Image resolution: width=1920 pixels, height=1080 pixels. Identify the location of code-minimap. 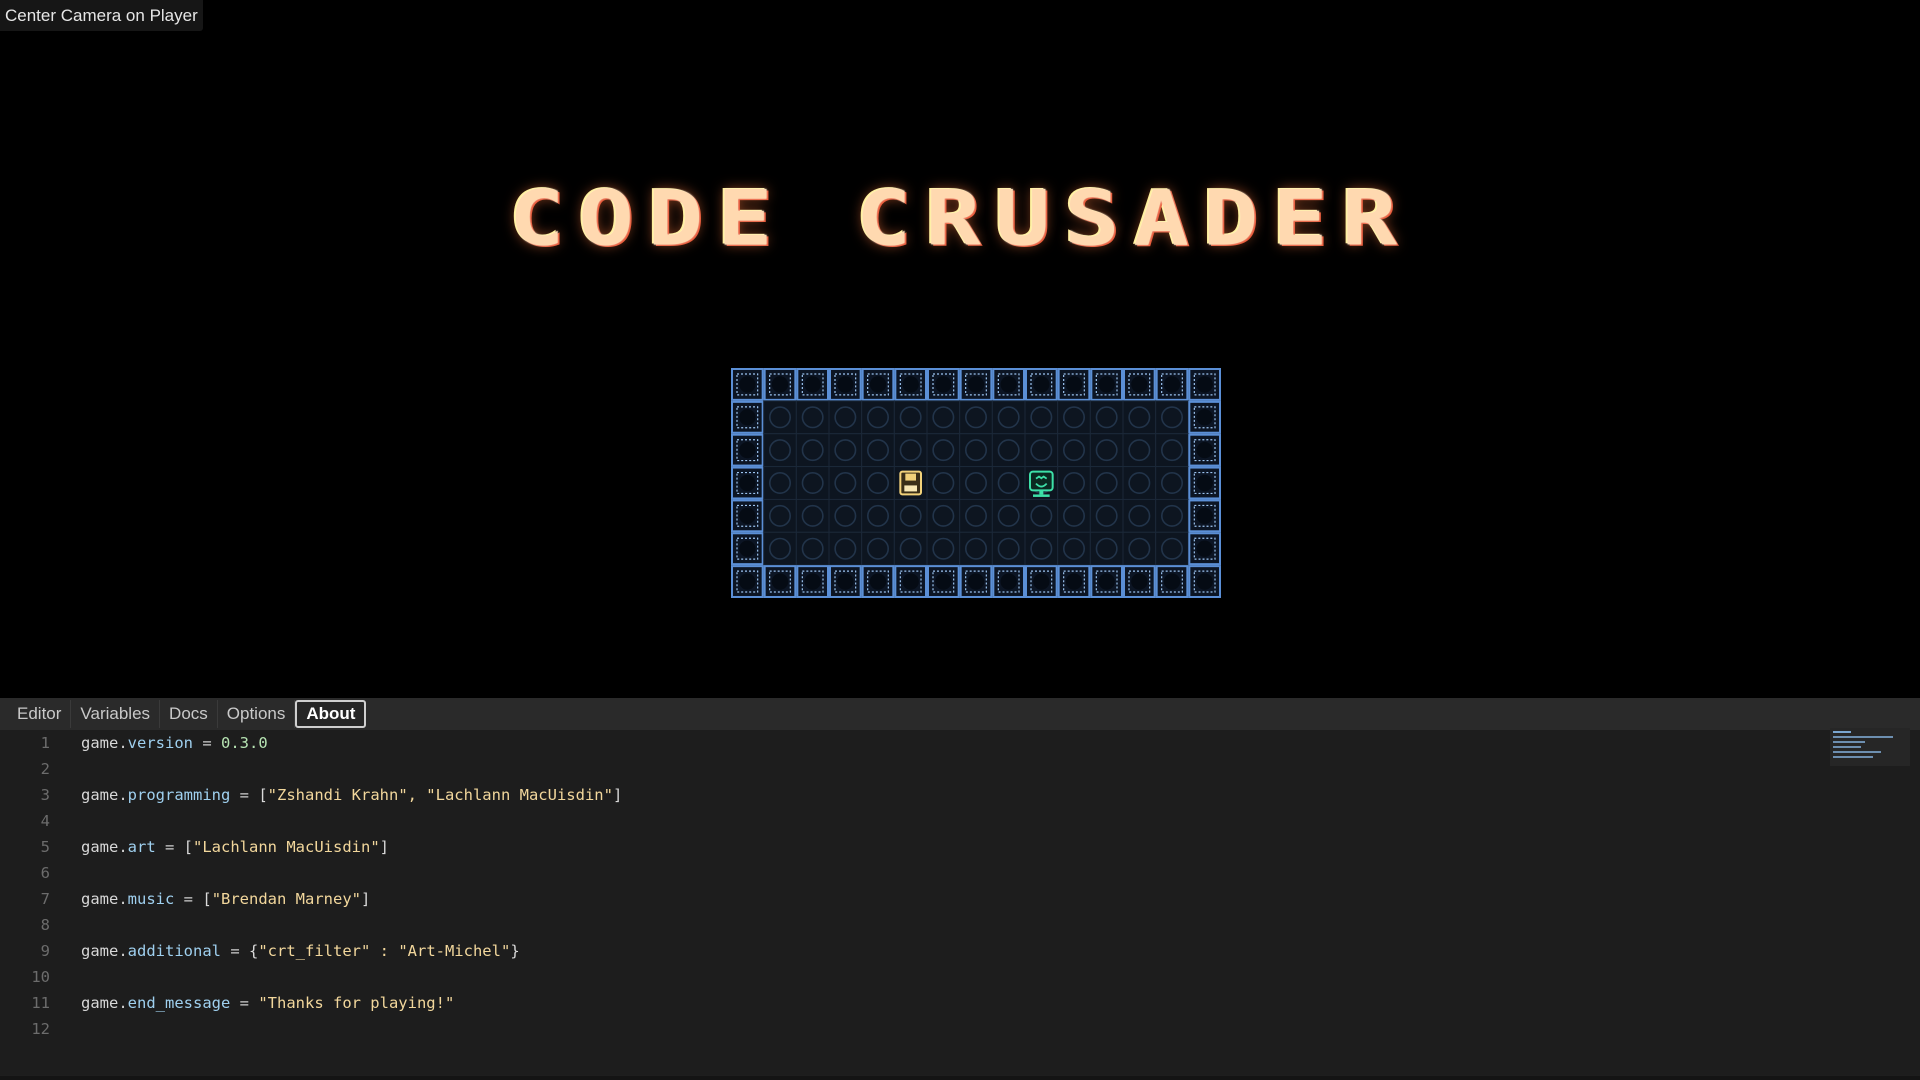
(1870, 747).